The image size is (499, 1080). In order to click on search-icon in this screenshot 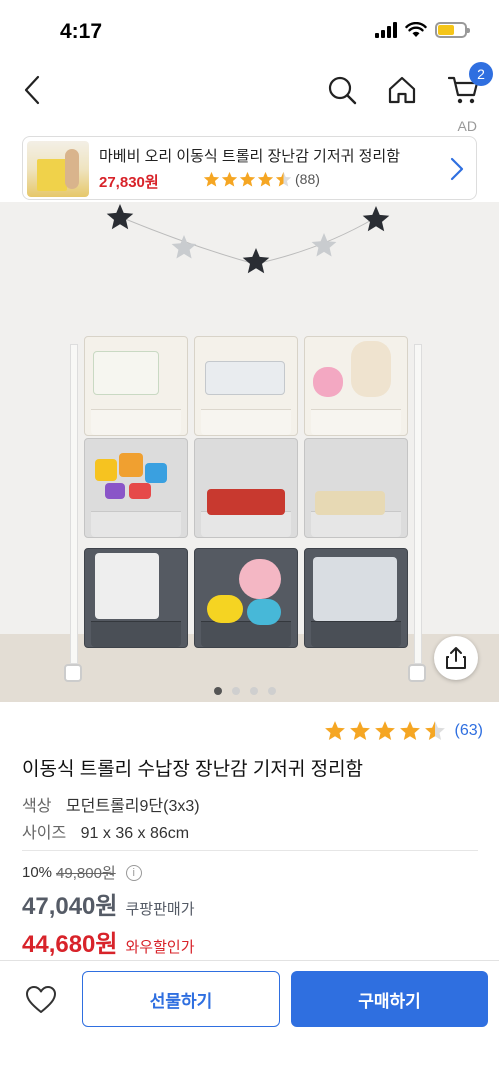, I will do `click(342, 90)`.